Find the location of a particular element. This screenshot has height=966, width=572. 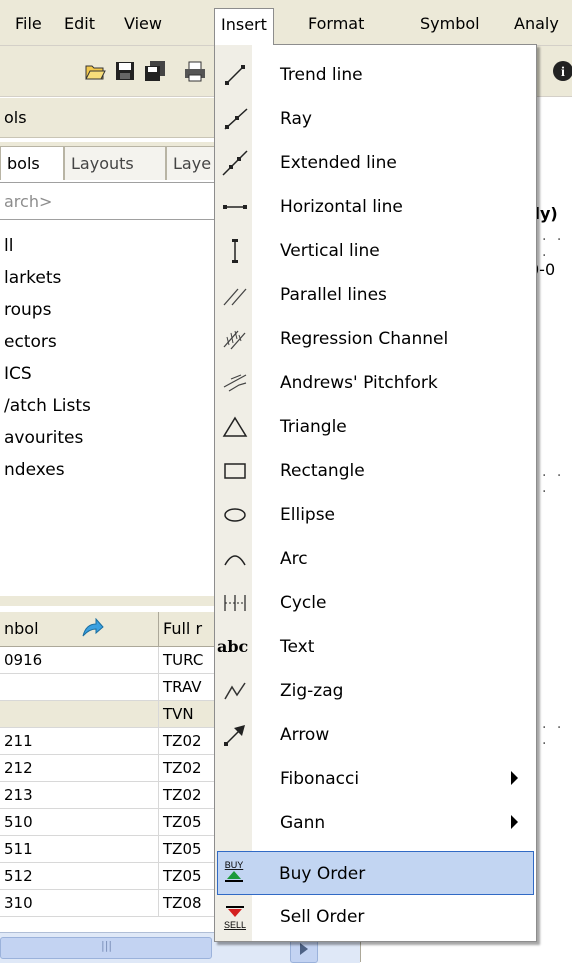

menu-view: View is located at coordinates (143, 24).